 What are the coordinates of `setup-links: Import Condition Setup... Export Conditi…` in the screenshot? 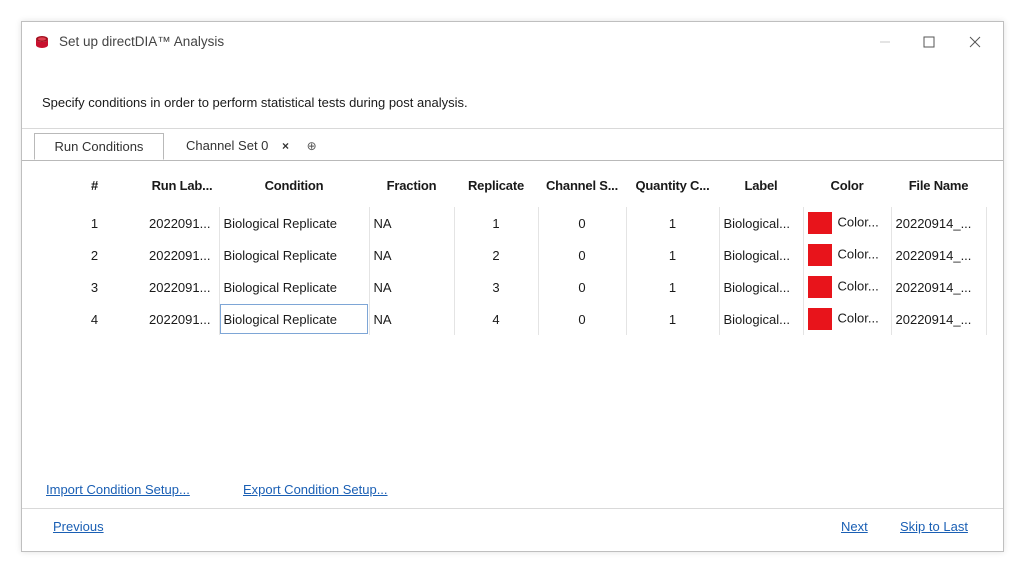 It's located at (512, 492).